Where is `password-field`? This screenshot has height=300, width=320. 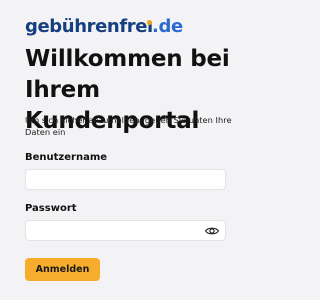 password-field is located at coordinates (125, 230).